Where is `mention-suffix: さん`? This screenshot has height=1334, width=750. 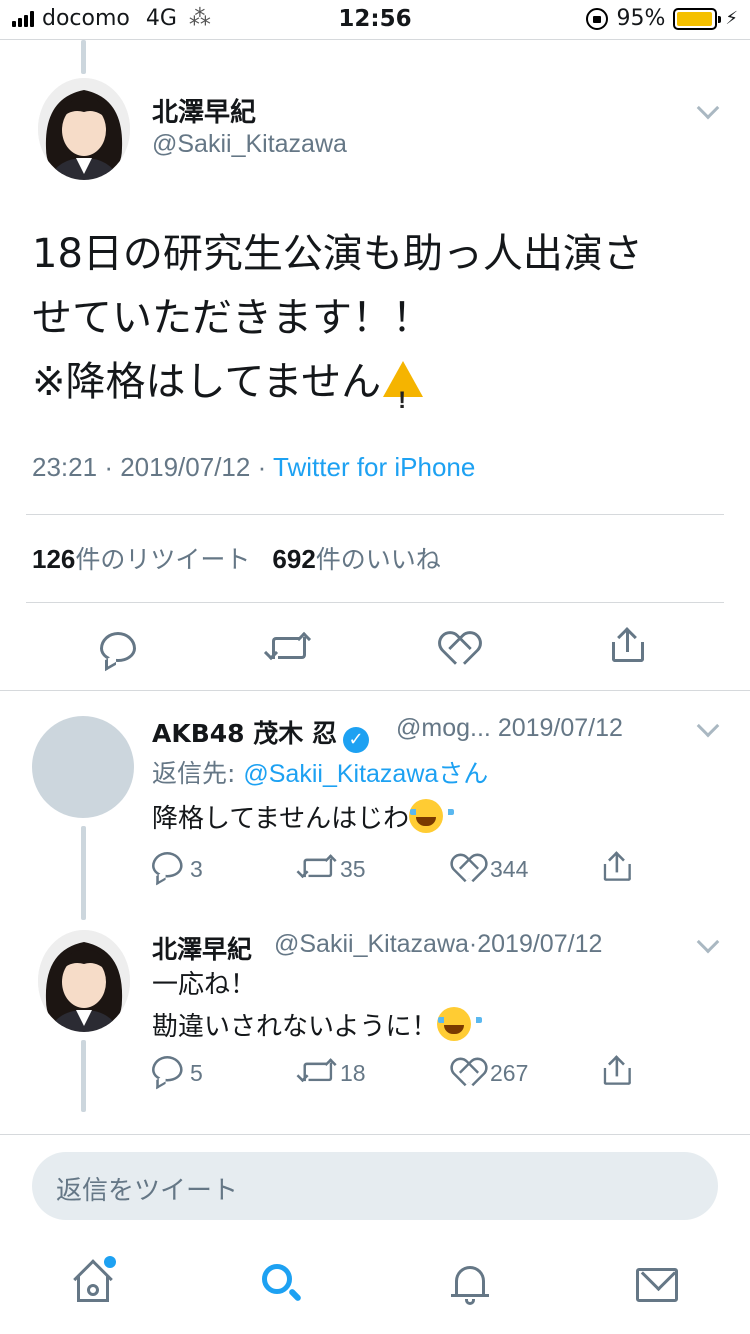
mention-suffix: さん is located at coordinates (463, 774).